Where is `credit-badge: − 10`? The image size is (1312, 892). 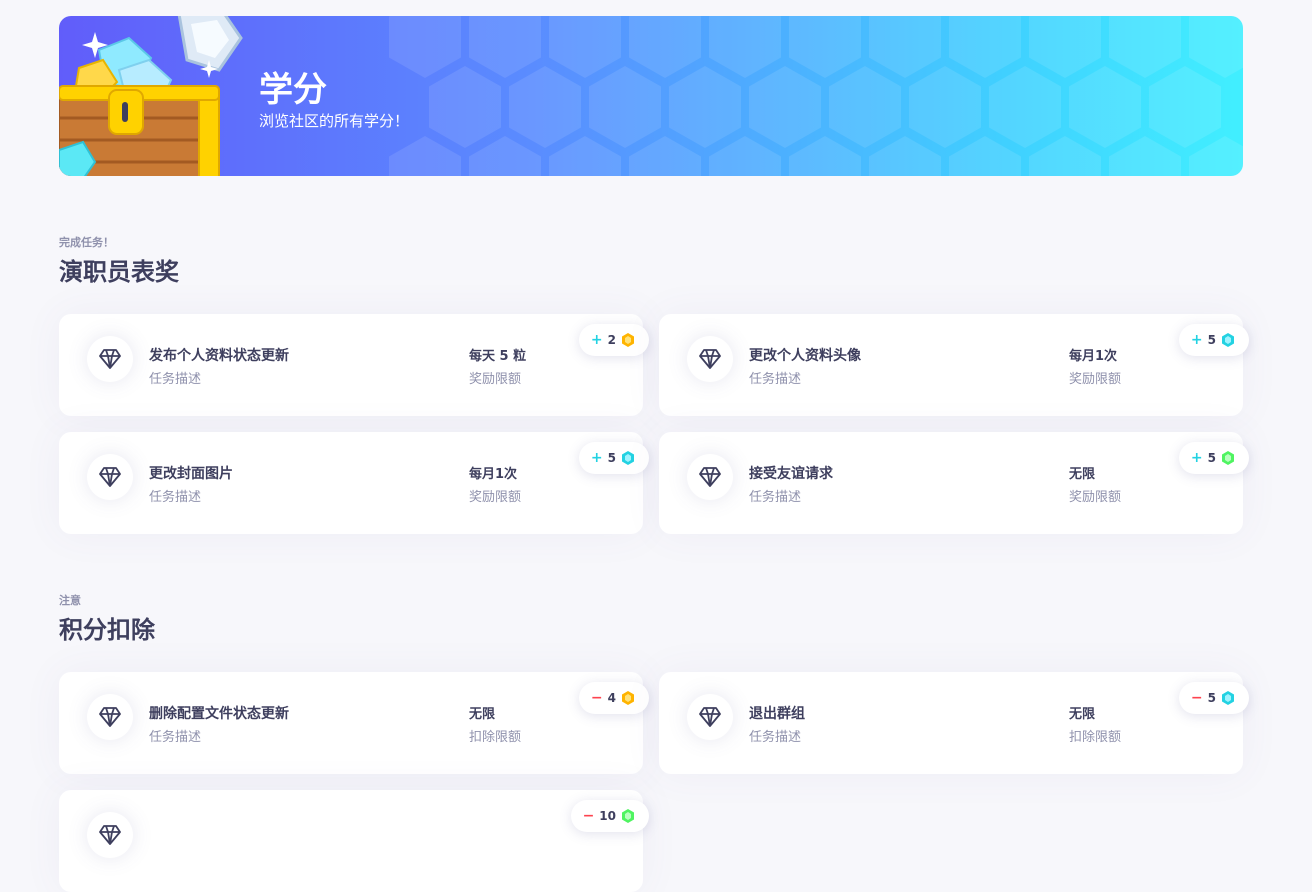 credit-badge: − 10 is located at coordinates (609, 816).